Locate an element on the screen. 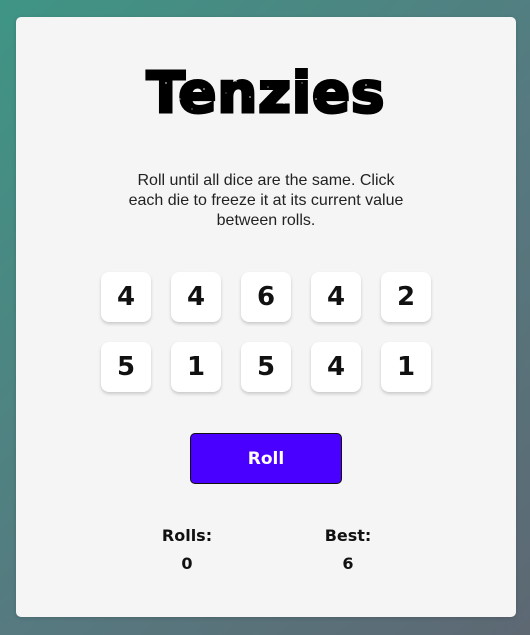 The height and width of the screenshot is (635, 530). best-label: Best: is located at coordinates (348, 535).